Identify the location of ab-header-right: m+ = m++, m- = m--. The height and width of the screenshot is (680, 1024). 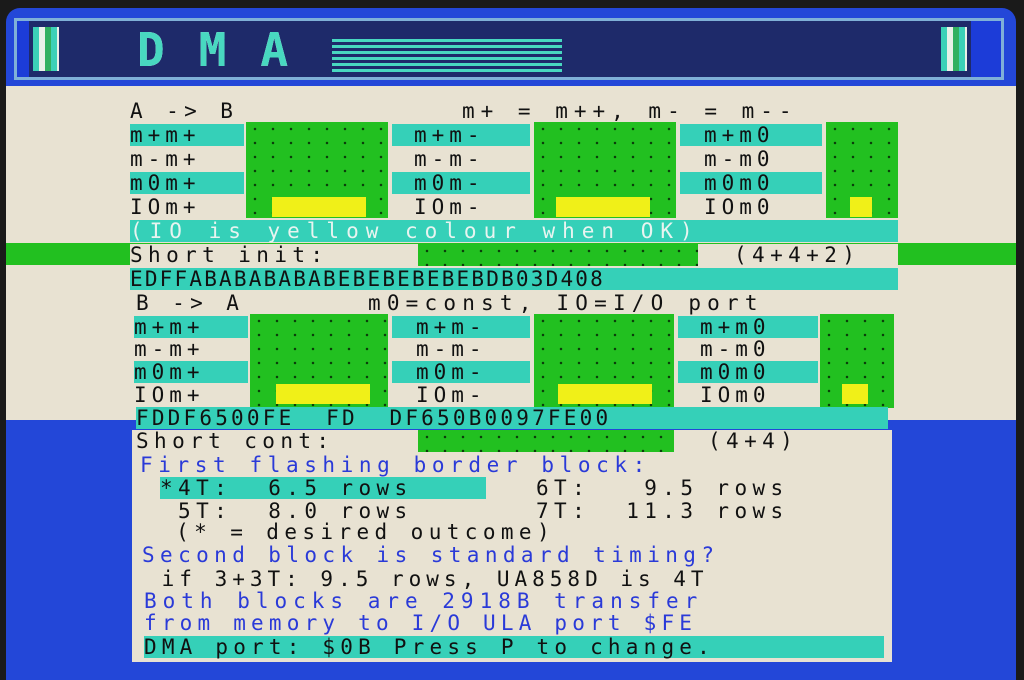
(630, 111).